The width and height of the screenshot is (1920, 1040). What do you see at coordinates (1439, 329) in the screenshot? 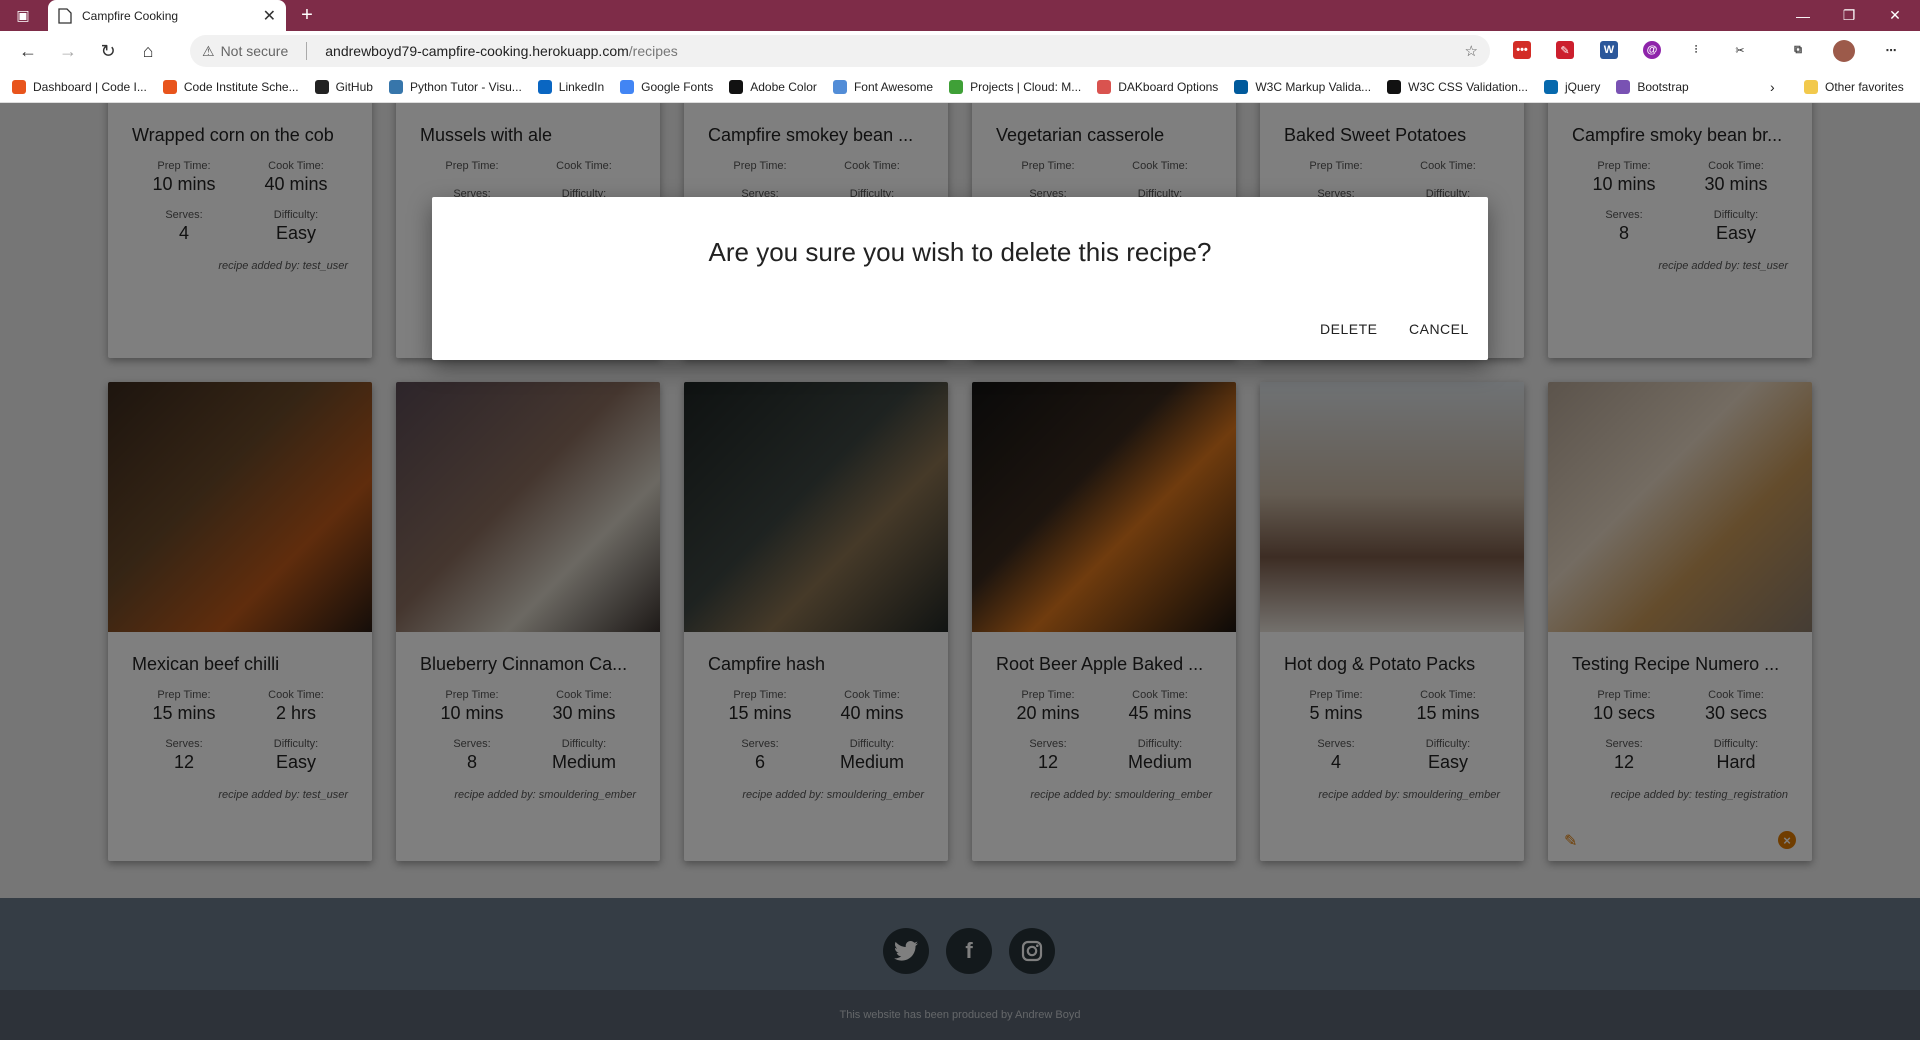
I see `cancel-button: CANCEL` at bounding box center [1439, 329].